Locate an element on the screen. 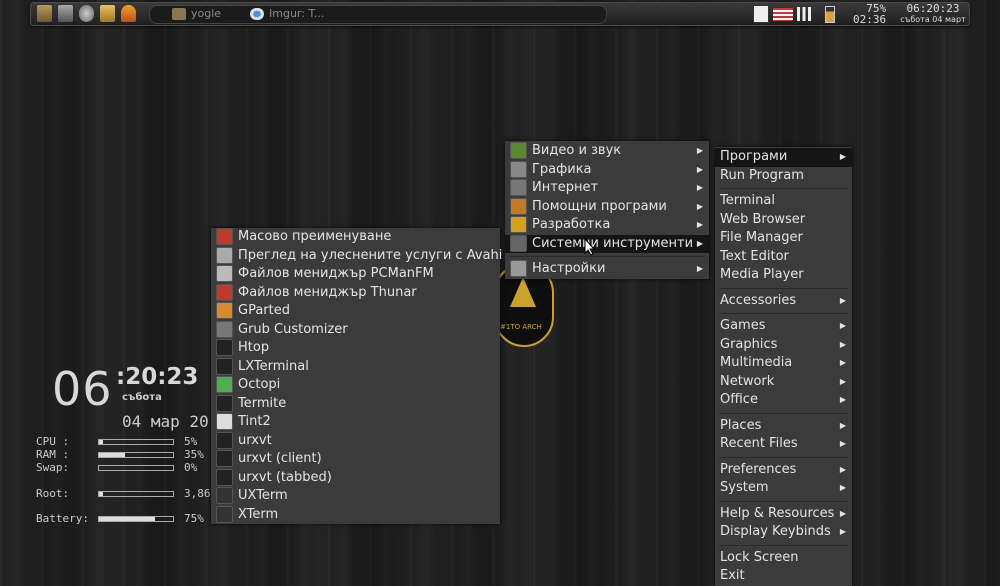  menu-item: Интернет ▶ is located at coordinates (607, 188).